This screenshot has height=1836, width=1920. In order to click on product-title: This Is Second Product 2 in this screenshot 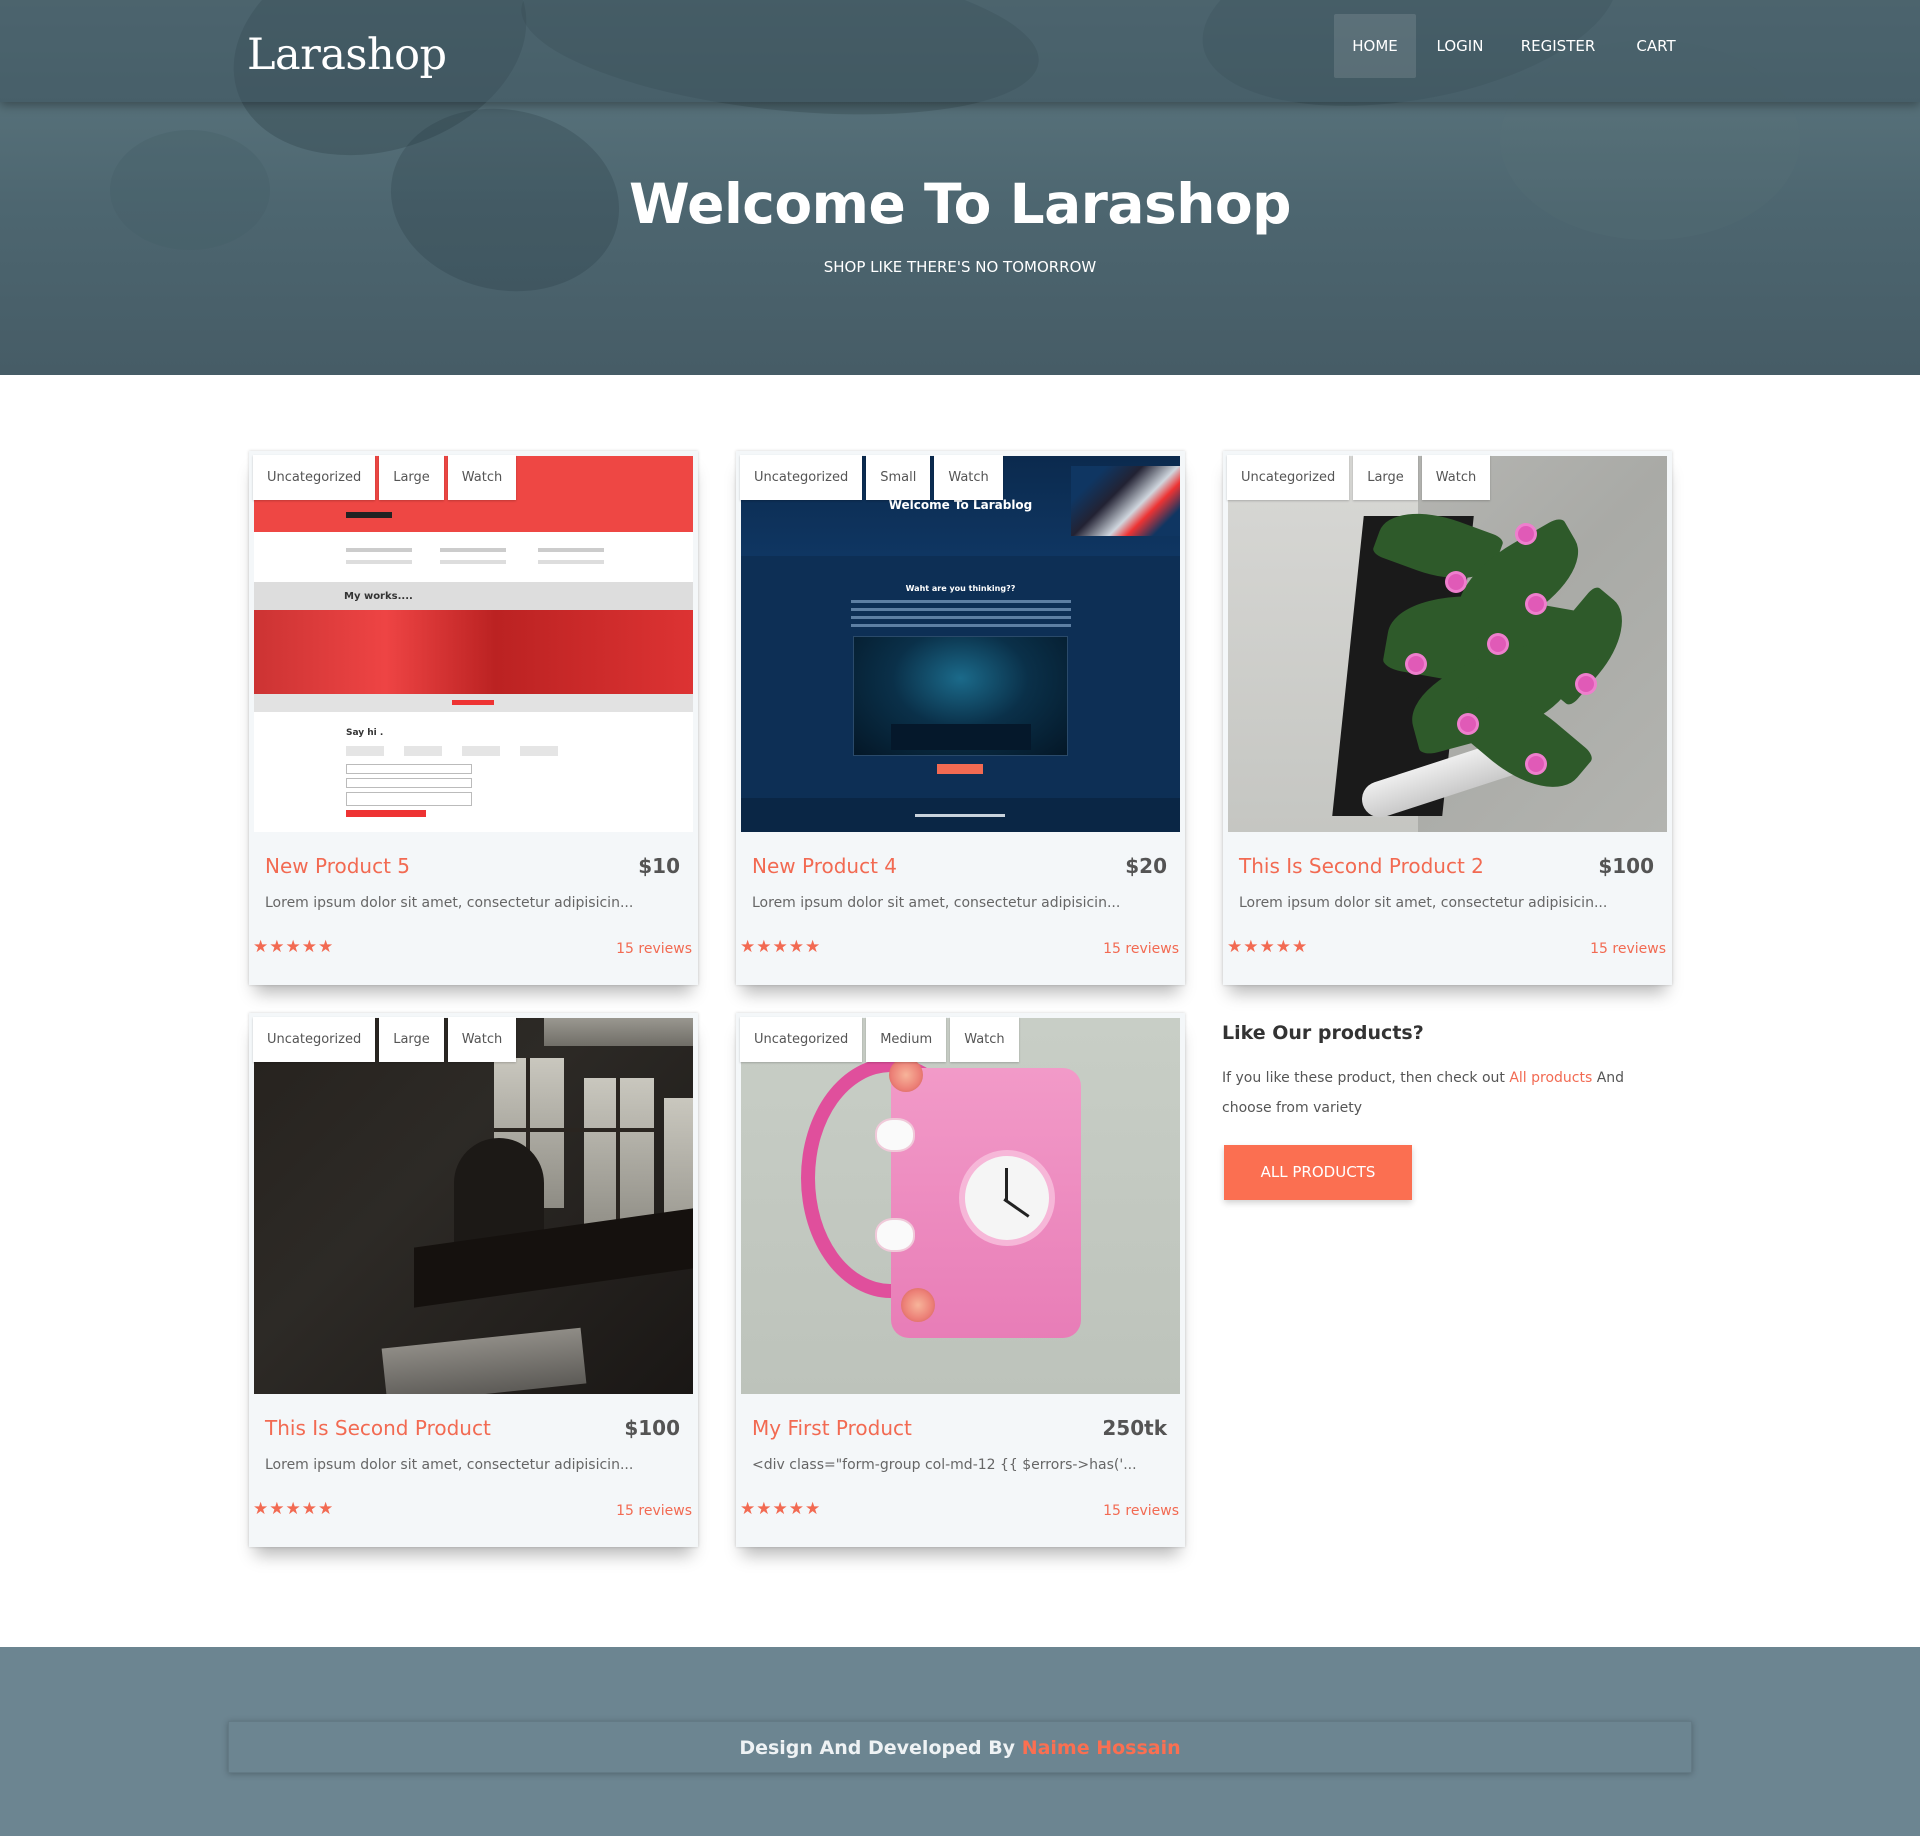, I will do `click(1361, 866)`.